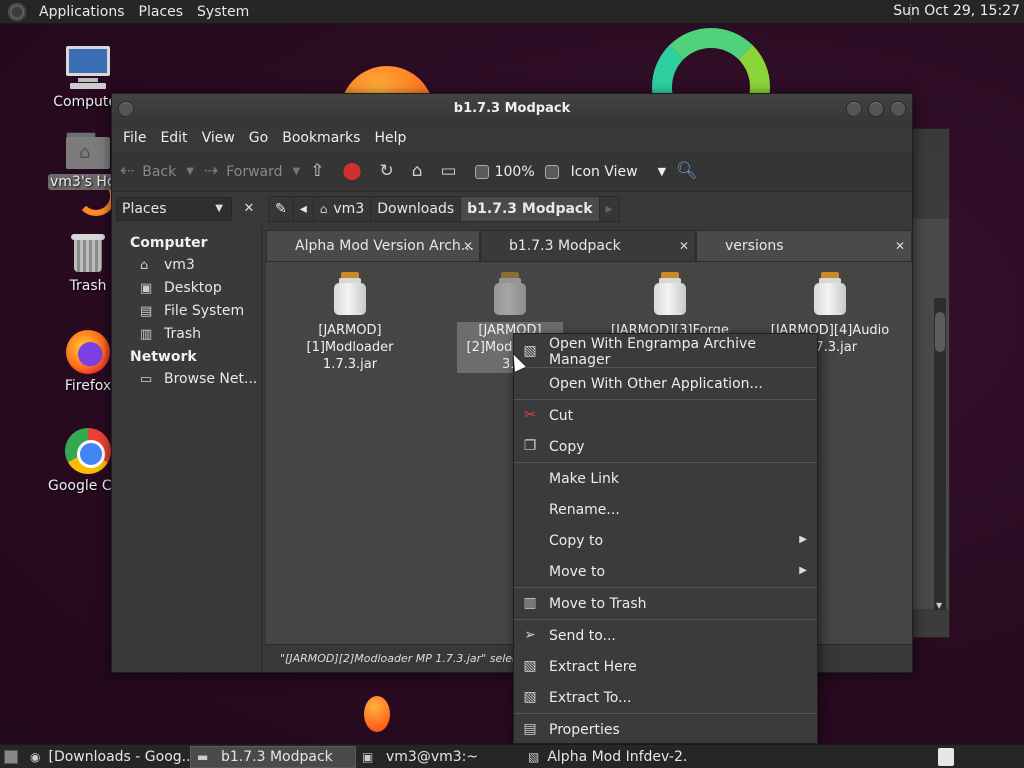 Image resolution: width=1024 pixels, height=768 pixels. I want to click on sidebar-item-desktop: ▣ Desktop, so click(186, 288).